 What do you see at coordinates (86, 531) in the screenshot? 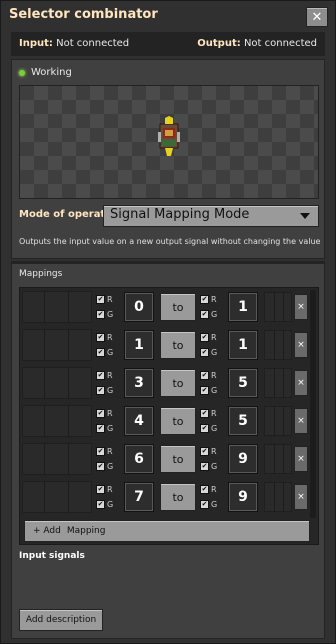
I see `add-mapping-label: Mapping` at bounding box center [86, 531].